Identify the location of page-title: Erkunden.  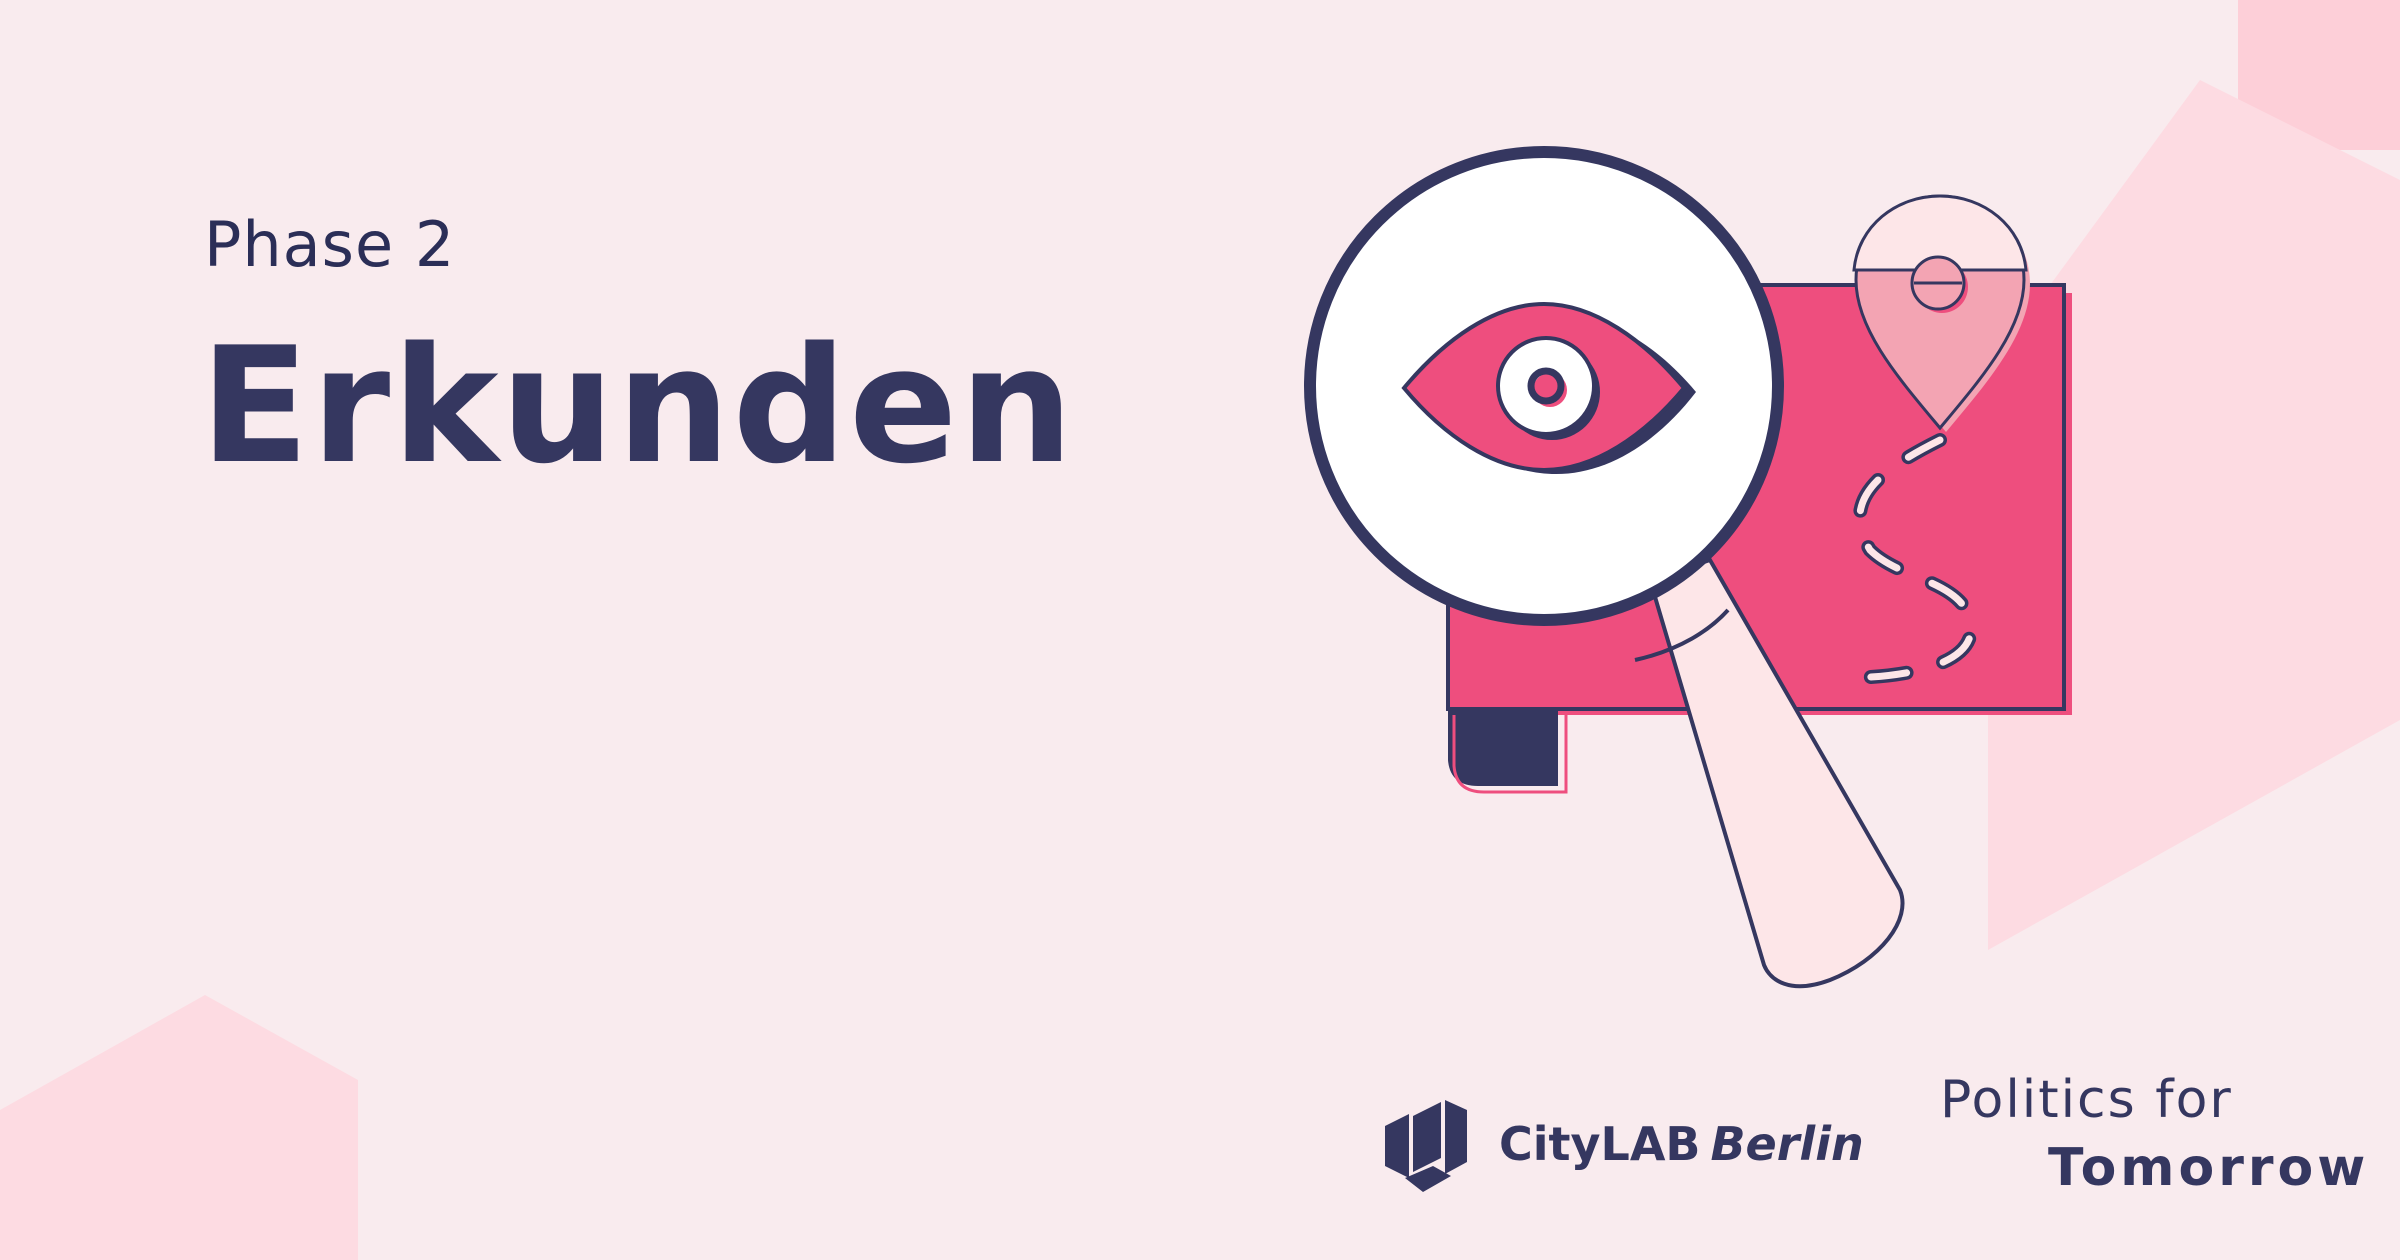
(638, 405).